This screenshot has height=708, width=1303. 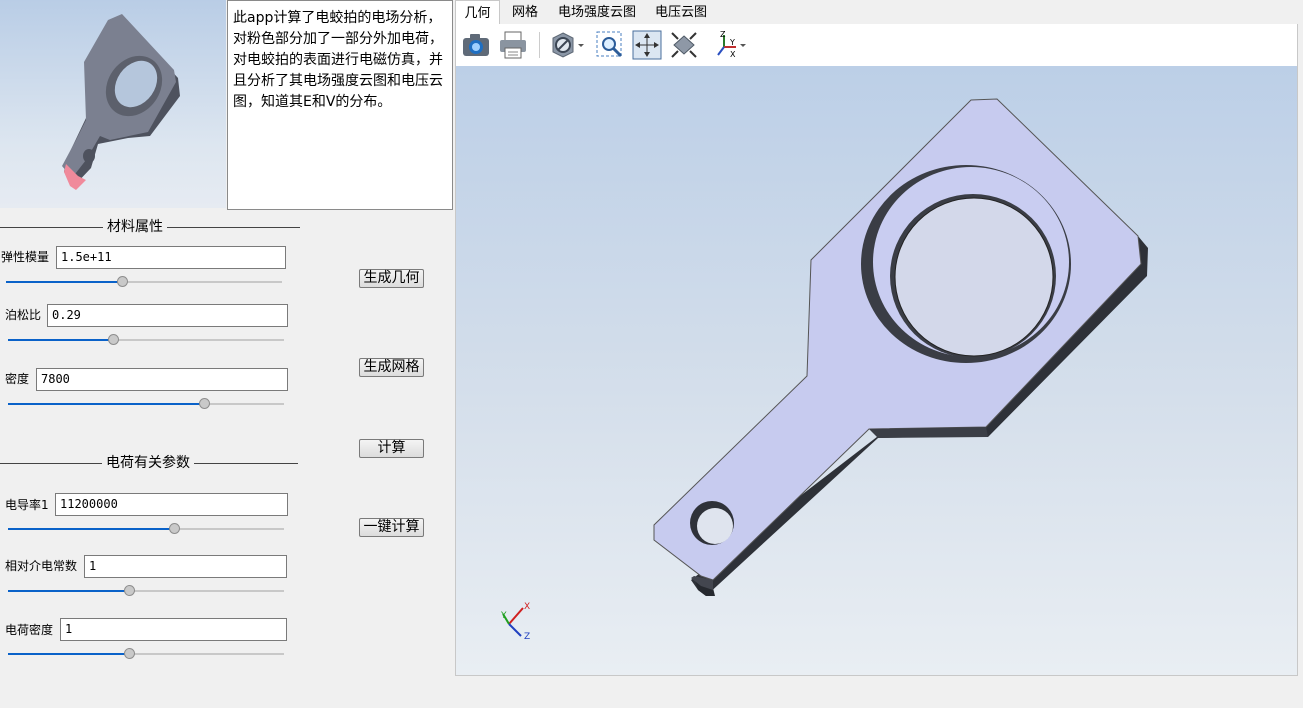 What do you see at coordinates (391, 527) in the screenshot?
I see `one-click-compute-button: 一键计算` at bounding box center [391, 527].